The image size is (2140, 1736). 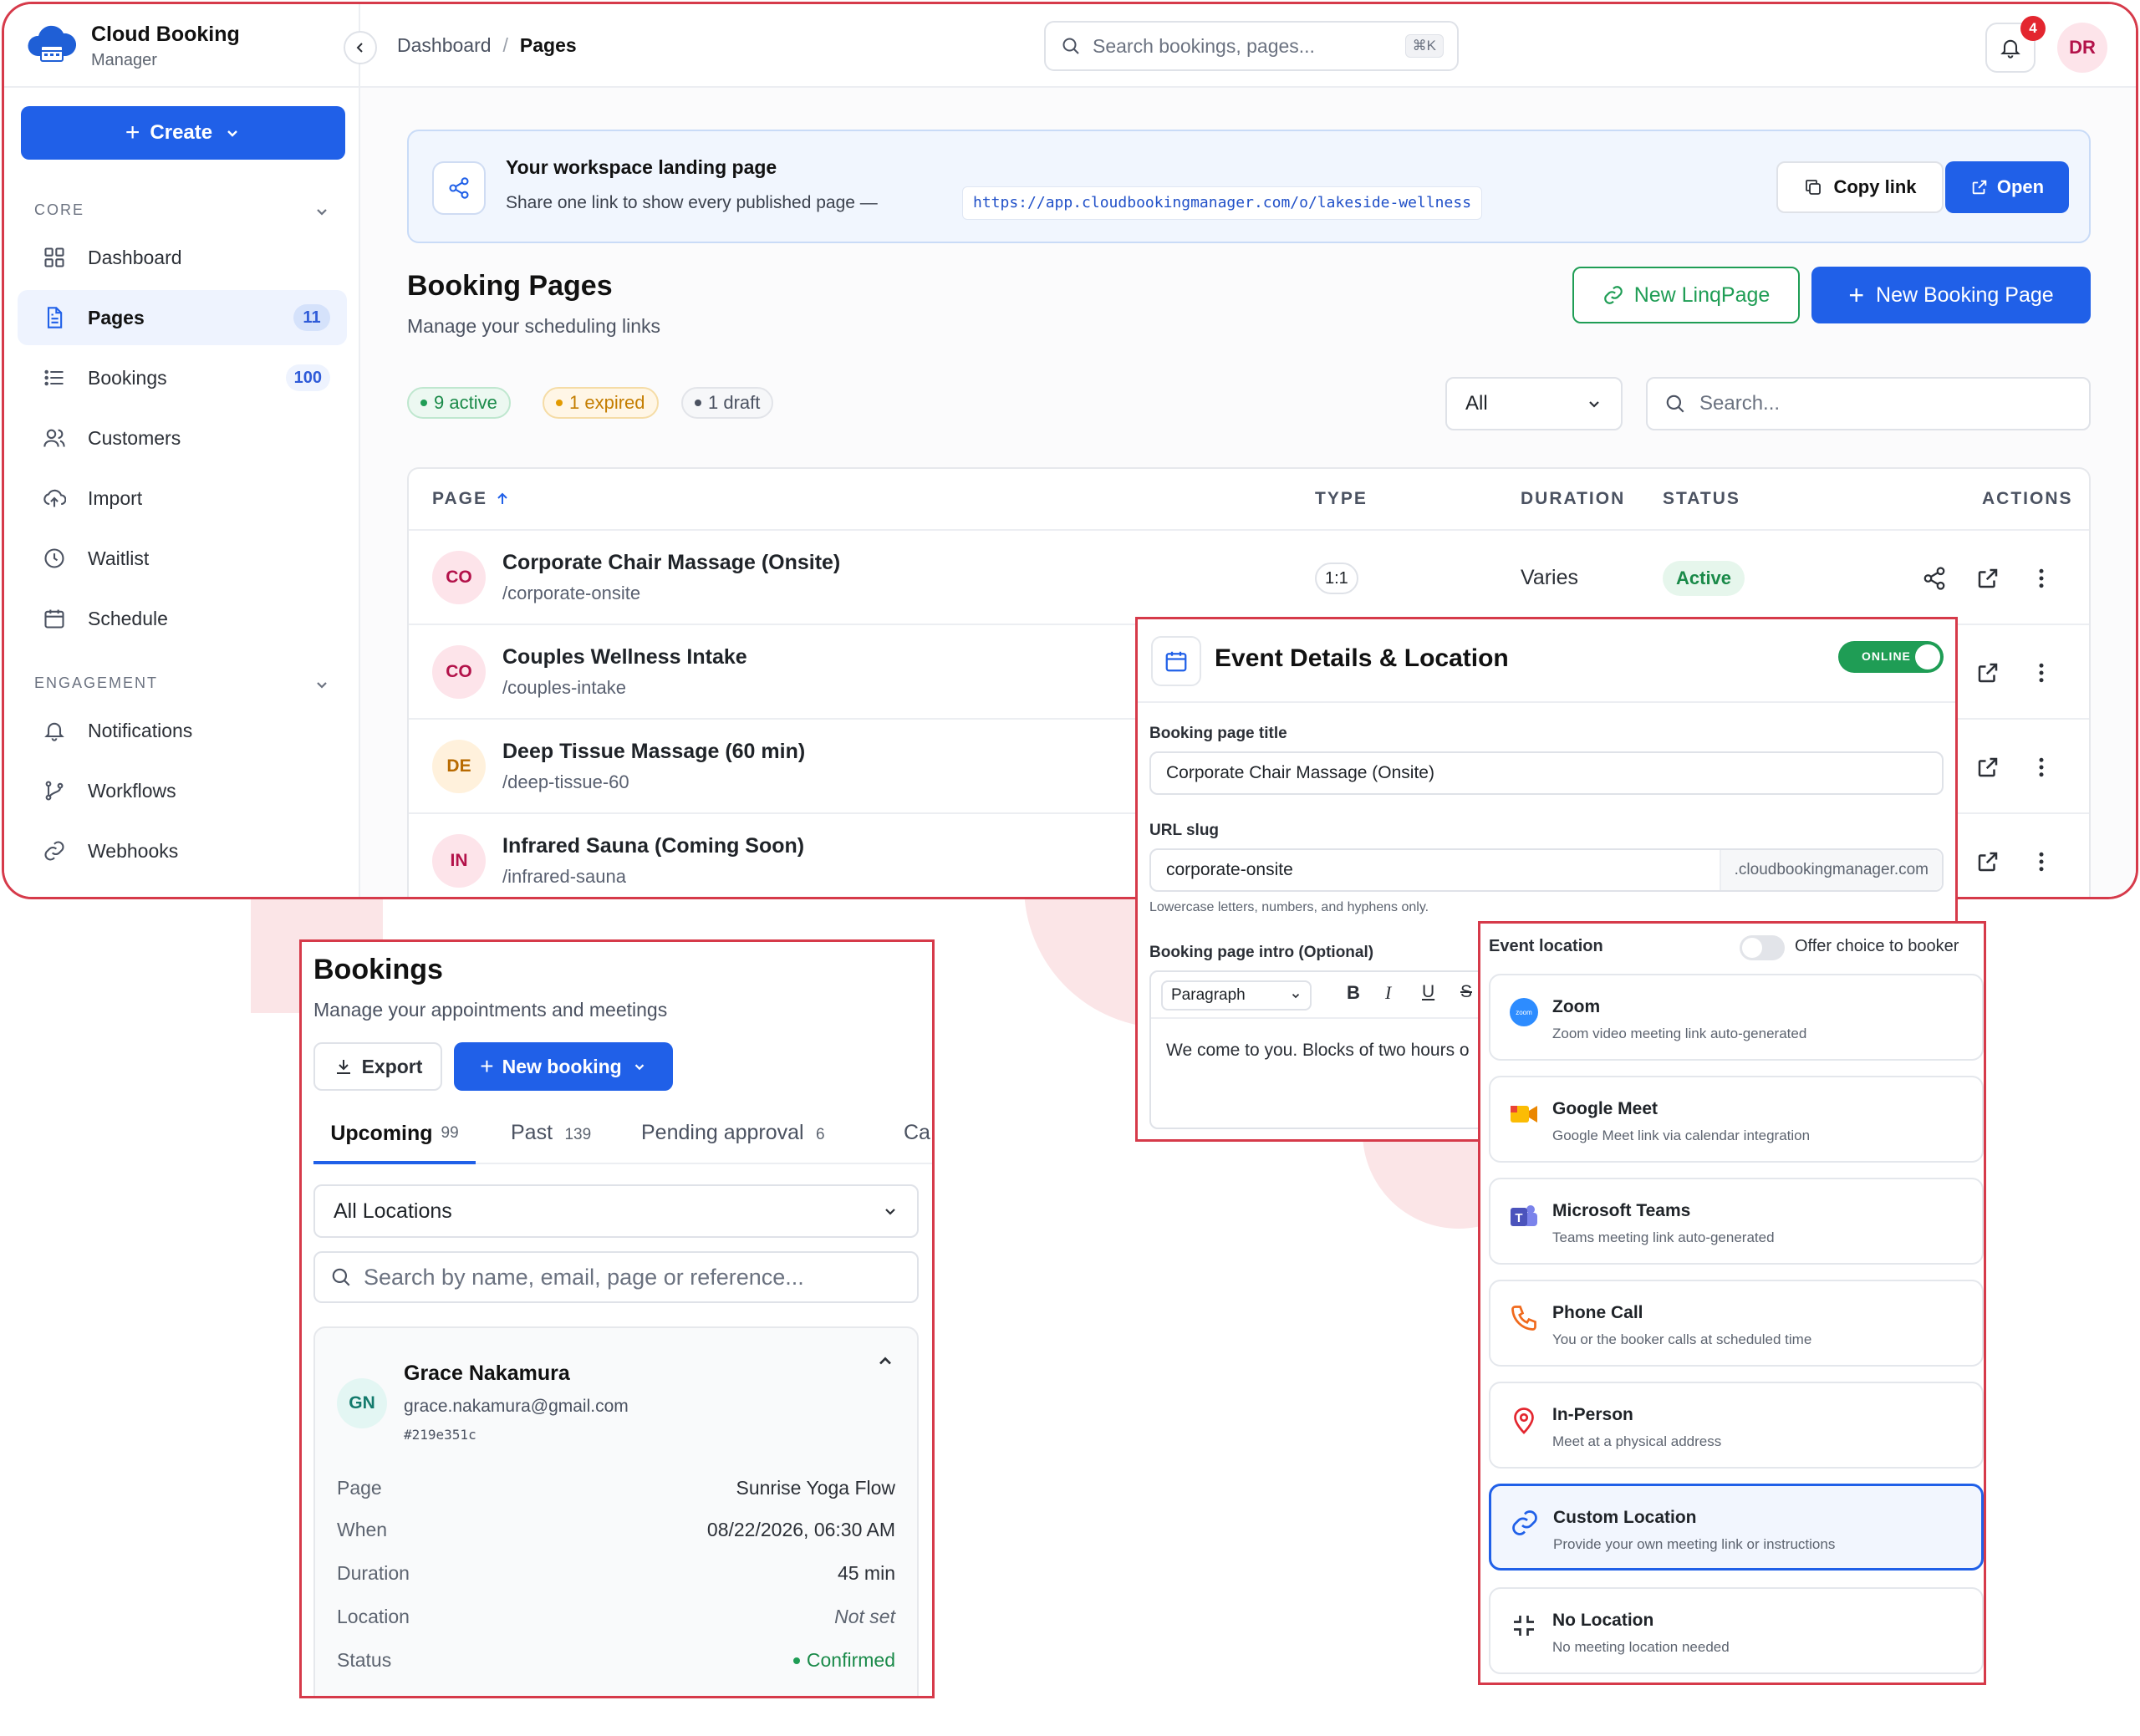 What do you see at coordinates (394, 1135) in the screenshot?
I see `tab-upcoming: Upcoming 99` at bounding box center [394, 1135].